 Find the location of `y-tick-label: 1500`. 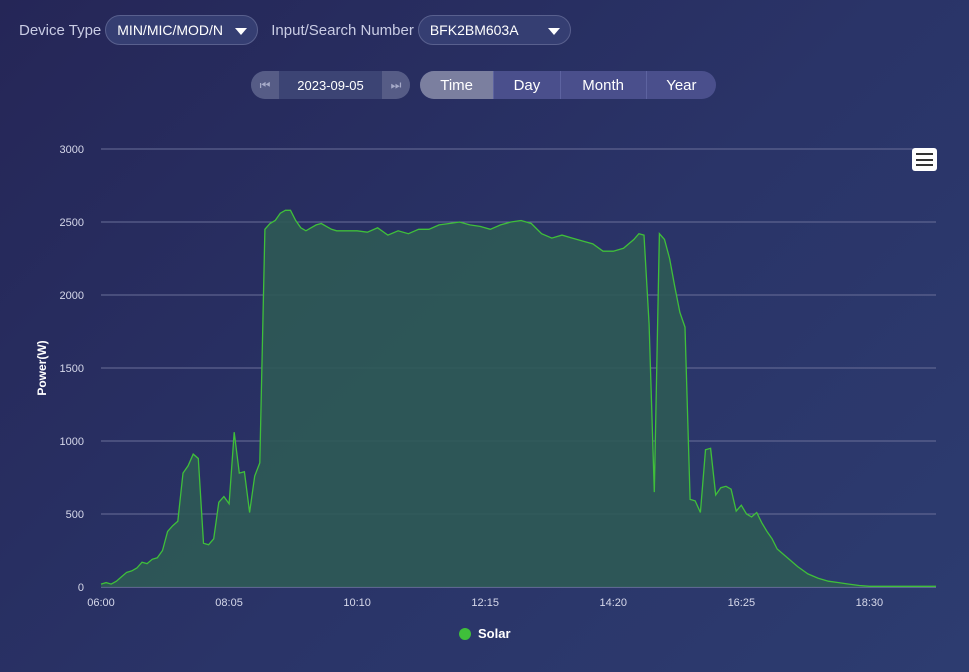

y-tick-label: 1500 is located at coordinates (72, 369).